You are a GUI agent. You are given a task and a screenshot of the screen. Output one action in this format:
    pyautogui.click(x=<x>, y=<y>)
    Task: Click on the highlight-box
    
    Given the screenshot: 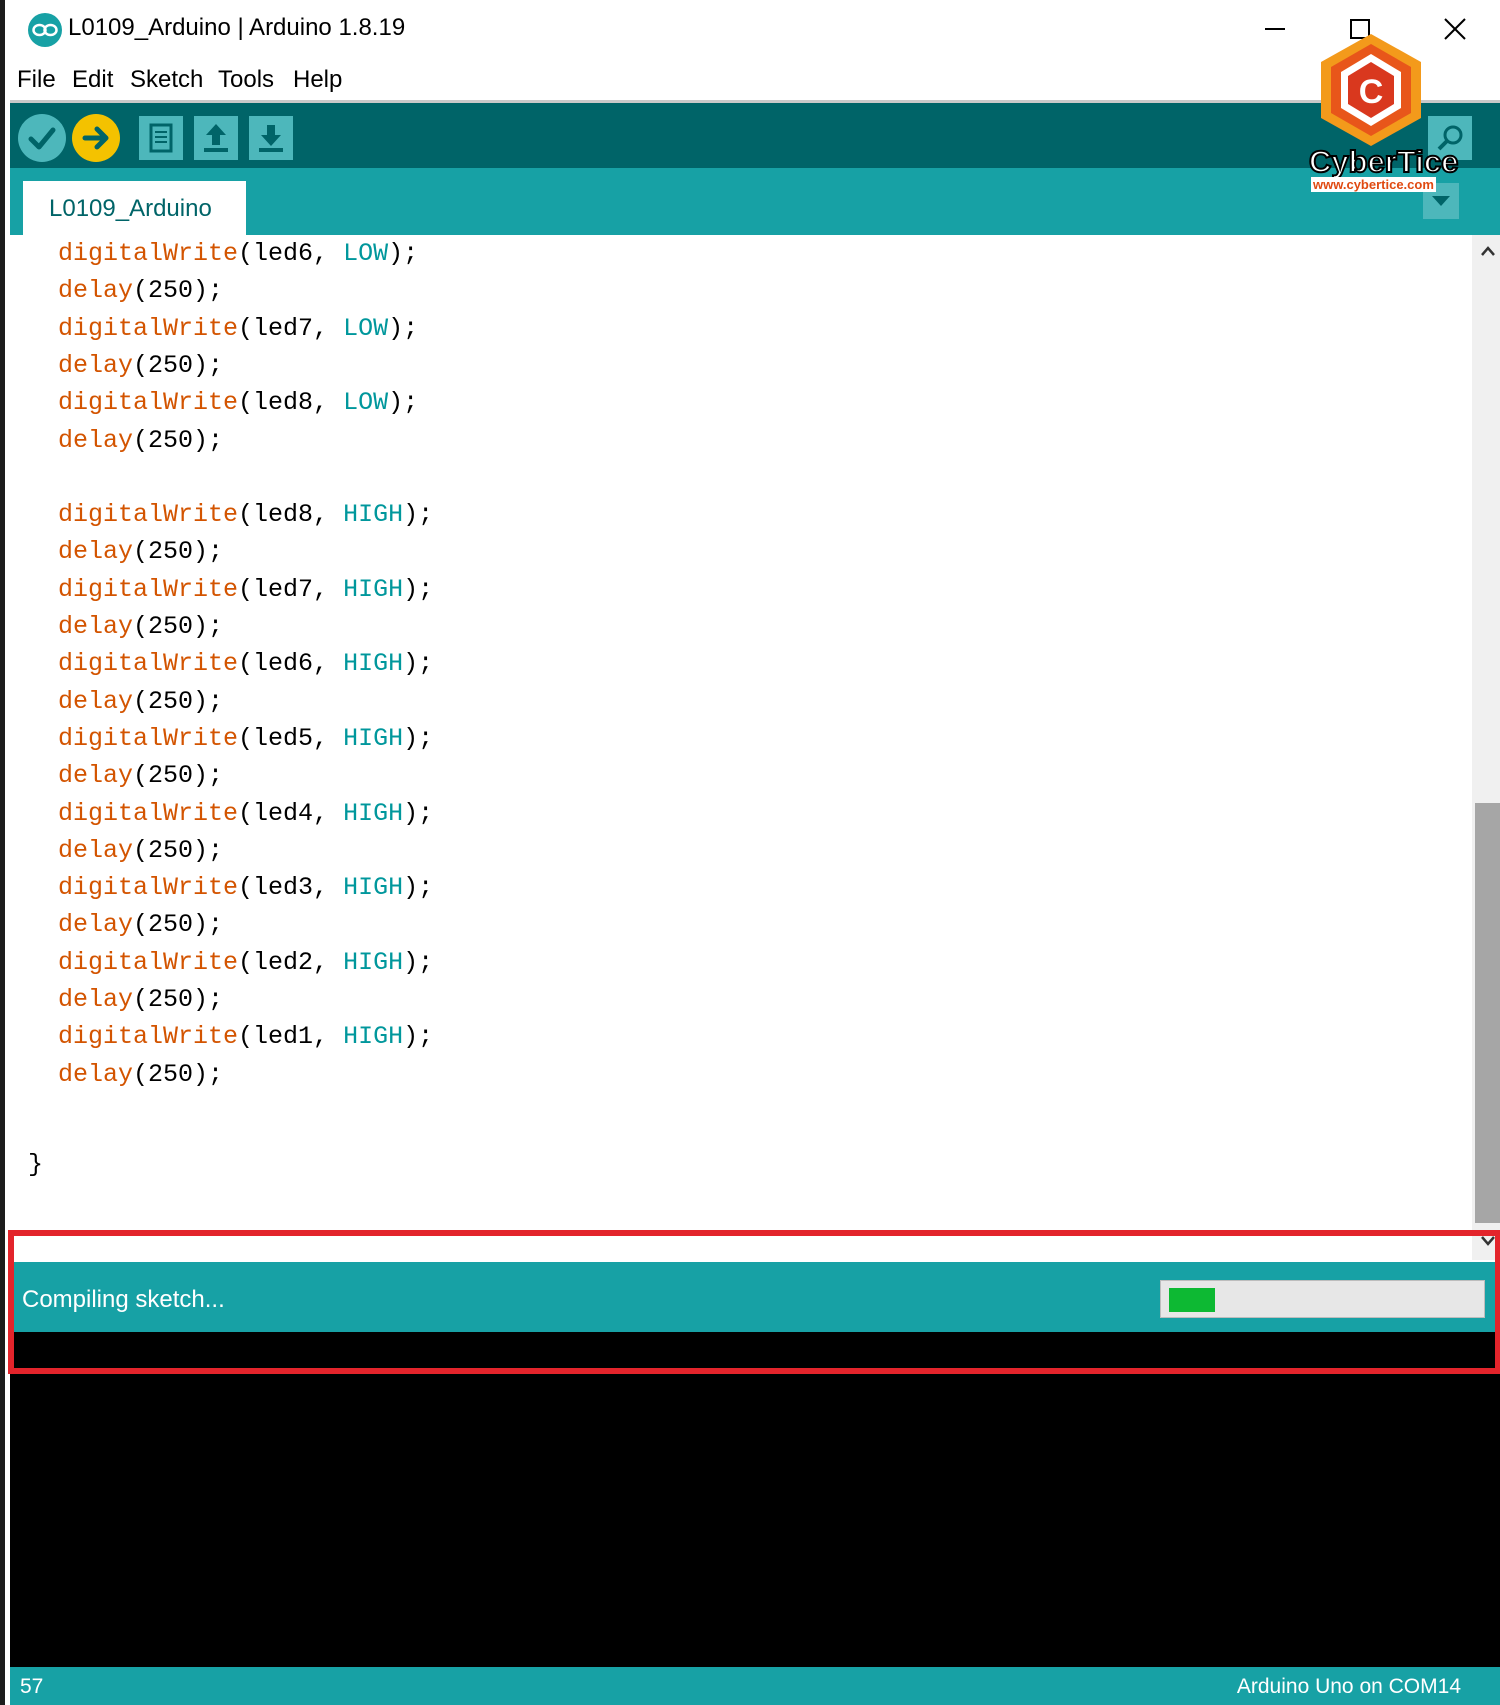 What is the action you would take?
    pyautogui.click(x=754, y=1302)
    